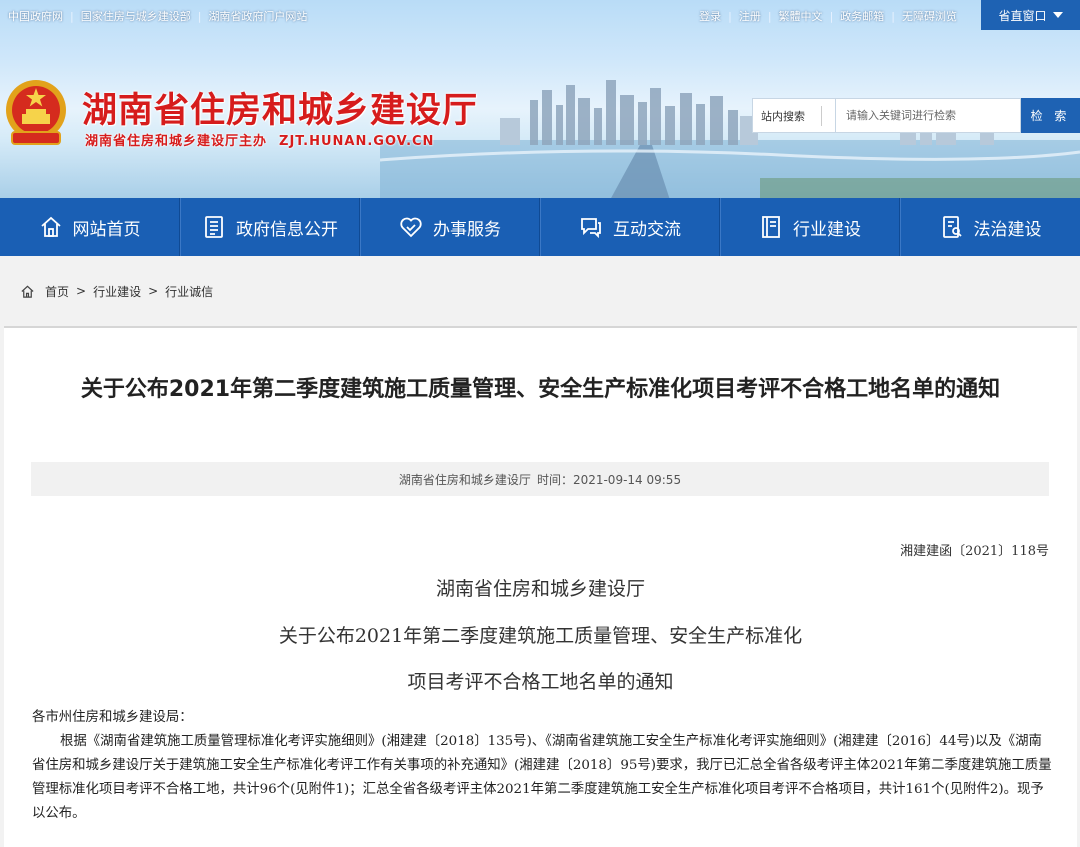 The image size is (1080, 847). I want to click on article-source: 湖南省住房和城乡建设厅, so click(464, 479).